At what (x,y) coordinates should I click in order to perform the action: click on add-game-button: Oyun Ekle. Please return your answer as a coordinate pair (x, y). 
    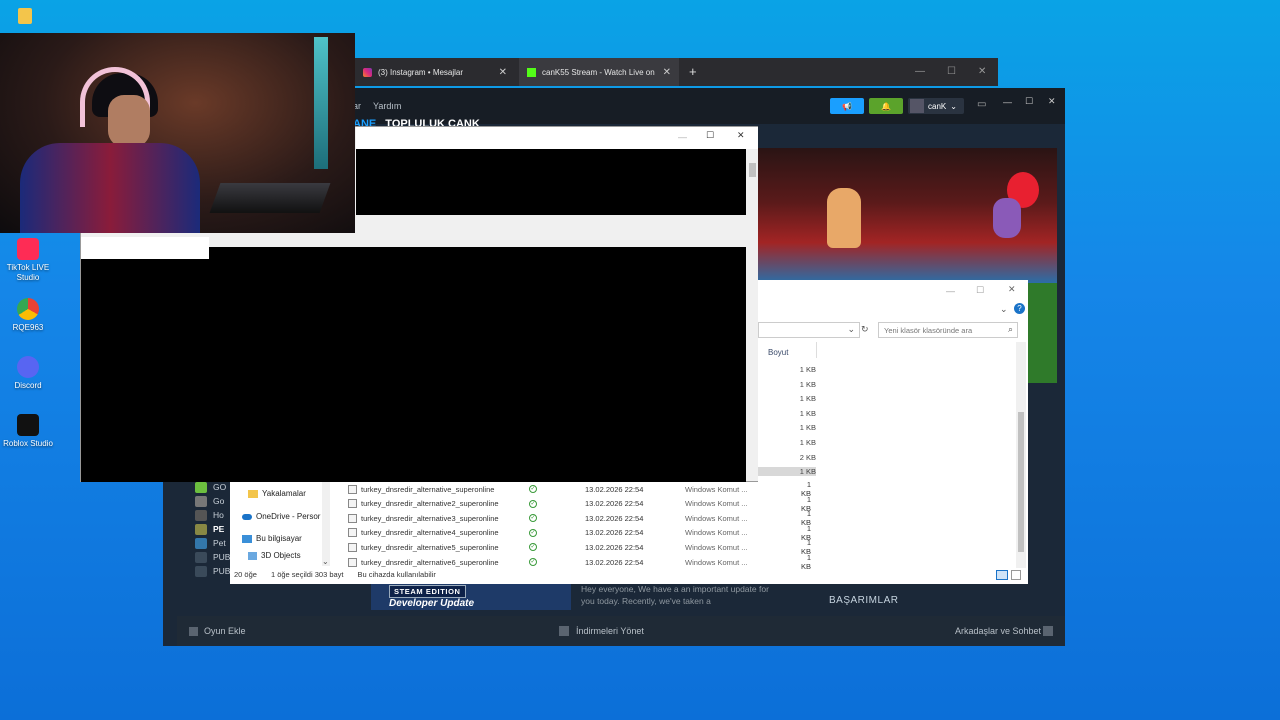
    Looking at the image, I should click on (225, 631).